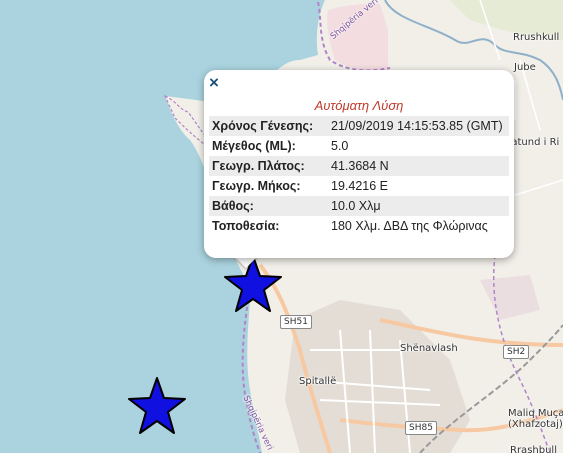 The image size is (563, 453). Describe the element at coordinates (256, 186) in the screenshot. I see `longitude-label: Γεωγρ. Μήκος:` at that location.